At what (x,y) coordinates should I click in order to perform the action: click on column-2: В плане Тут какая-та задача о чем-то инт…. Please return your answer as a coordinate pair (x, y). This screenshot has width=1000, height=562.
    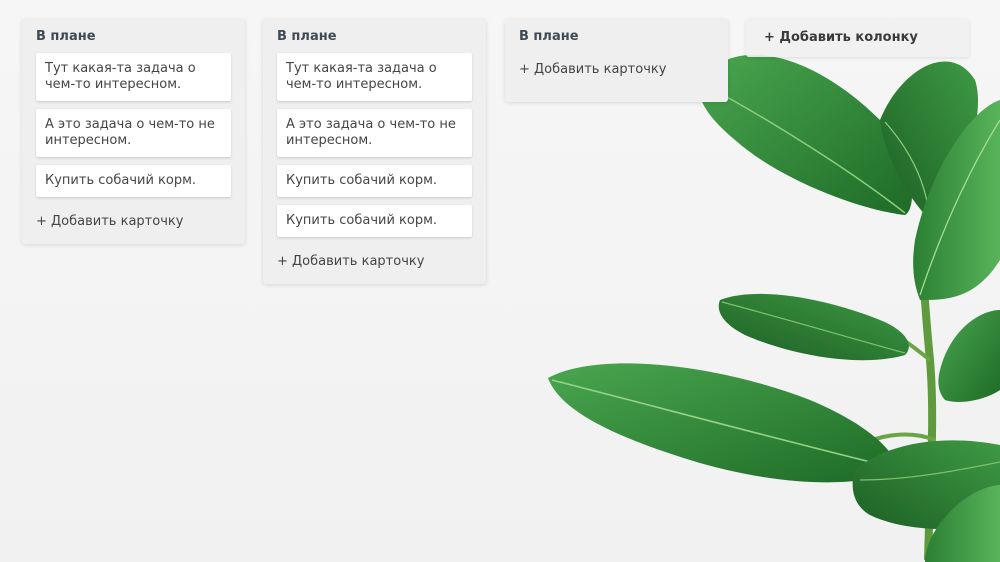
    Looking at the image, I should click on (374, 151).